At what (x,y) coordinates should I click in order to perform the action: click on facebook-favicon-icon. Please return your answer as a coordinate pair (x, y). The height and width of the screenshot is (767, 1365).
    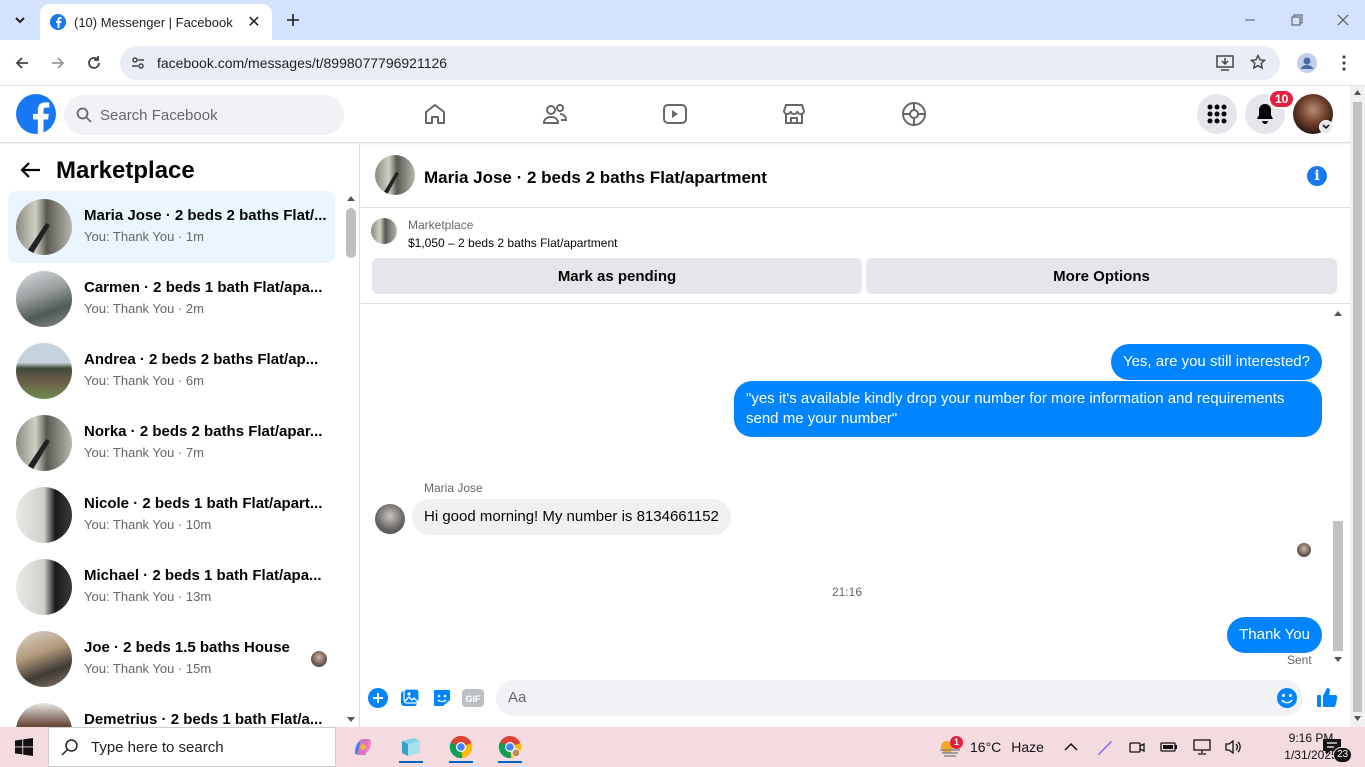
    Looking at the image, I should click on (58, 22).